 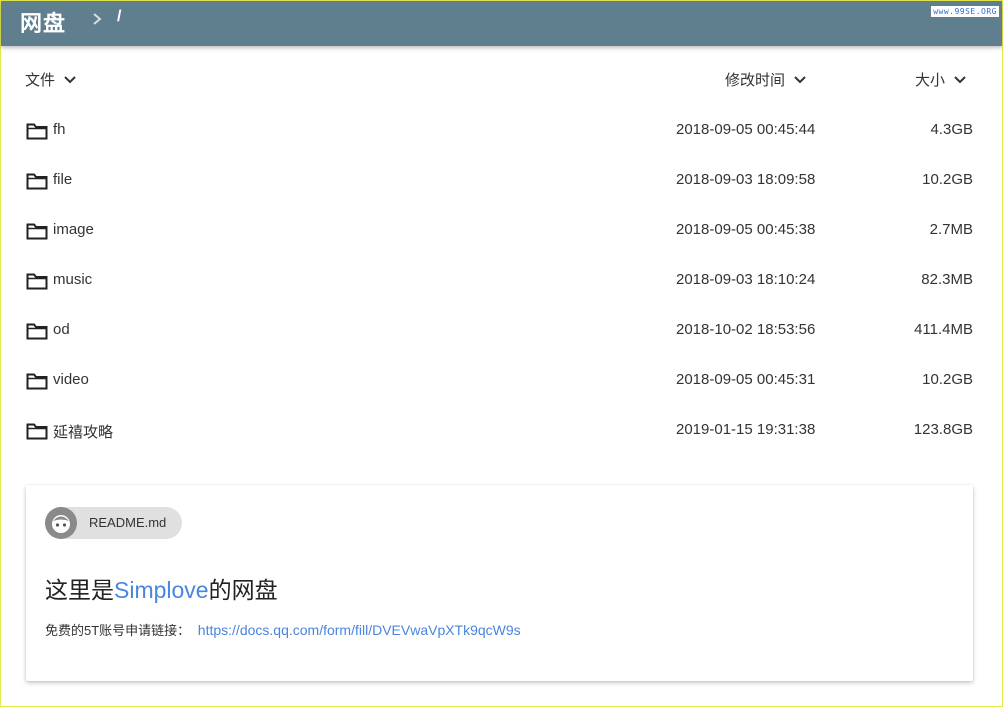 What do you see at coordinates (61, 523) in the screenshot?
I see `avatar-icon` at bounding box center [61, 523].